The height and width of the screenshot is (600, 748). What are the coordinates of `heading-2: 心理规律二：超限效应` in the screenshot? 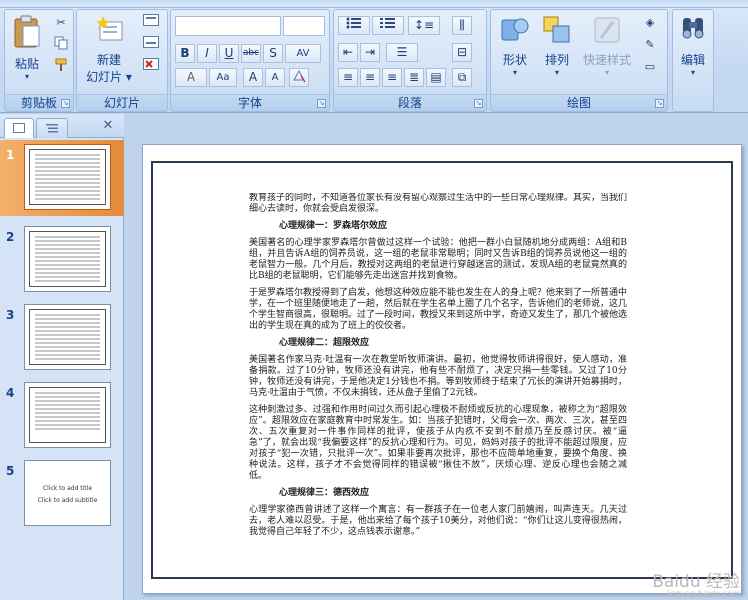 It's located at (324, 343).